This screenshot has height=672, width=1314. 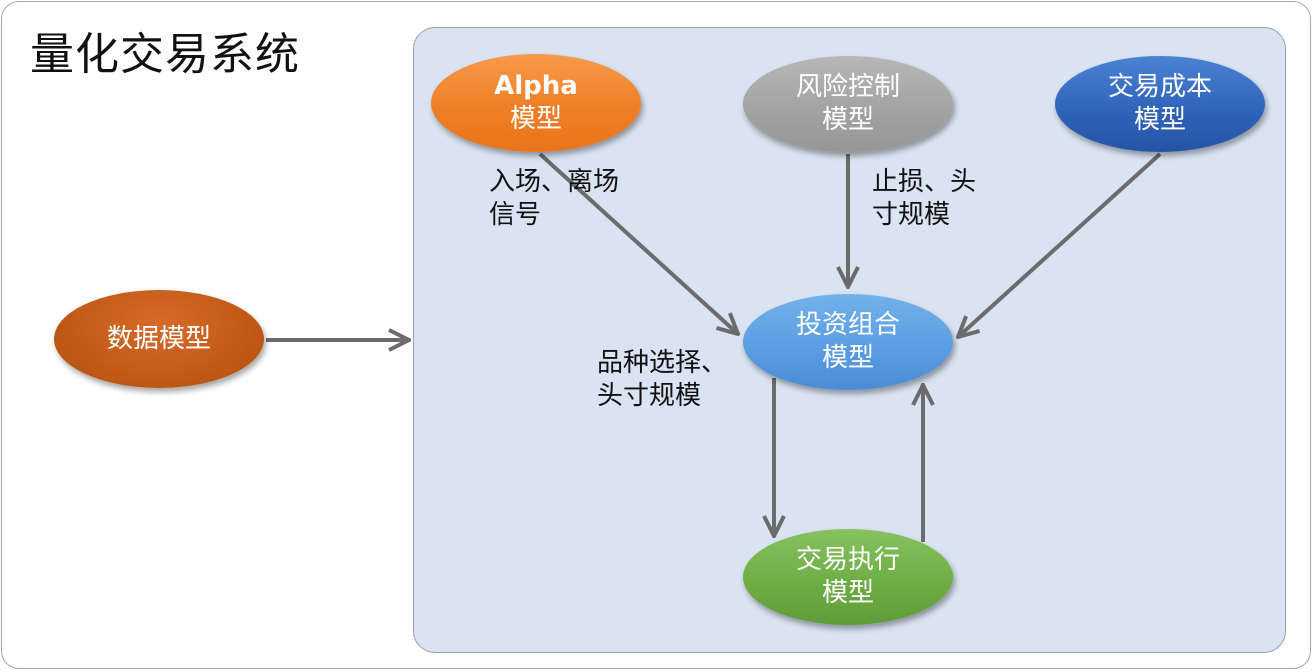 I want to click on node-execution-line1: 交易执行, so click(x=847, y=560).